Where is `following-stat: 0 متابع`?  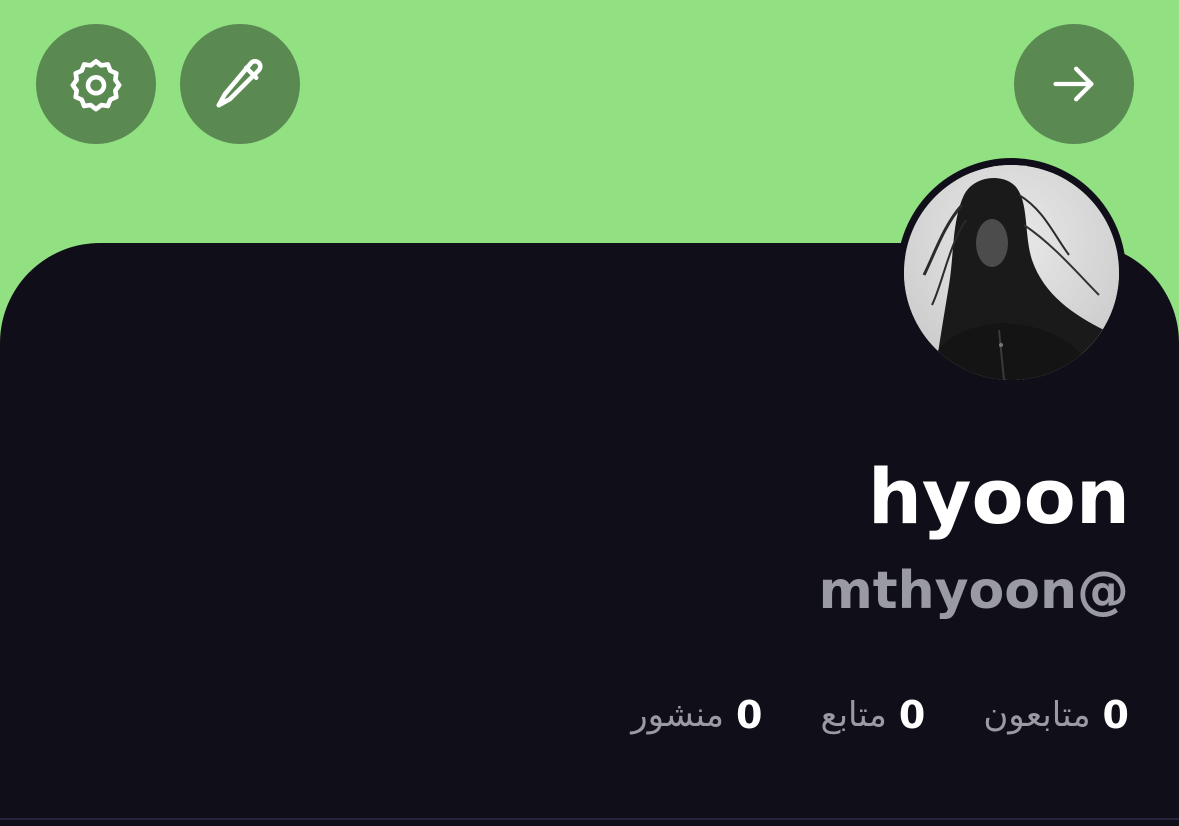
following-stat: 0 متابع is located at coordinates (872, 715).